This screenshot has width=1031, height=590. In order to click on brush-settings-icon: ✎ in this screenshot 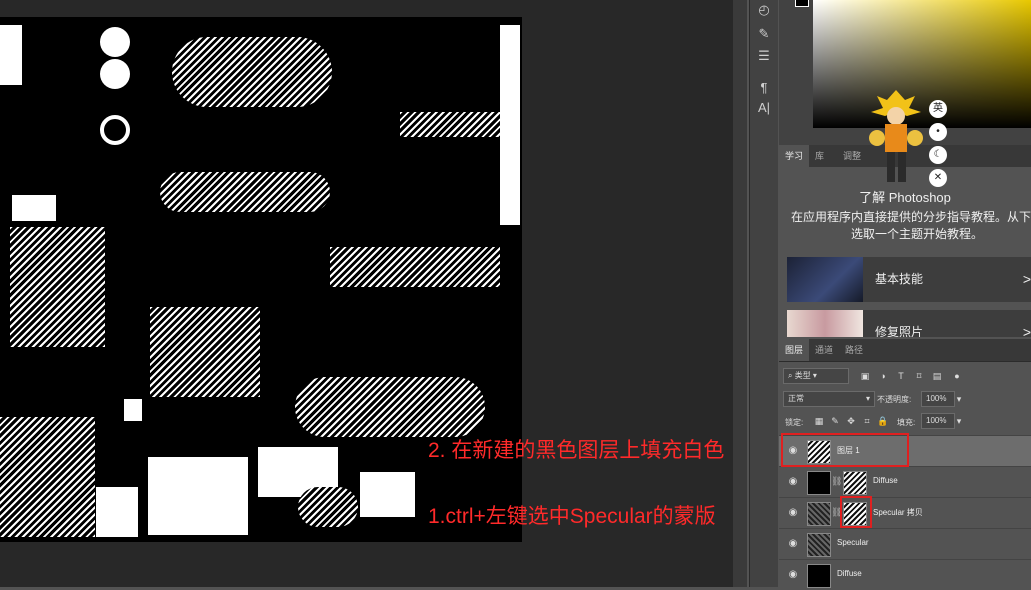, I will do `click(764, 34)`.